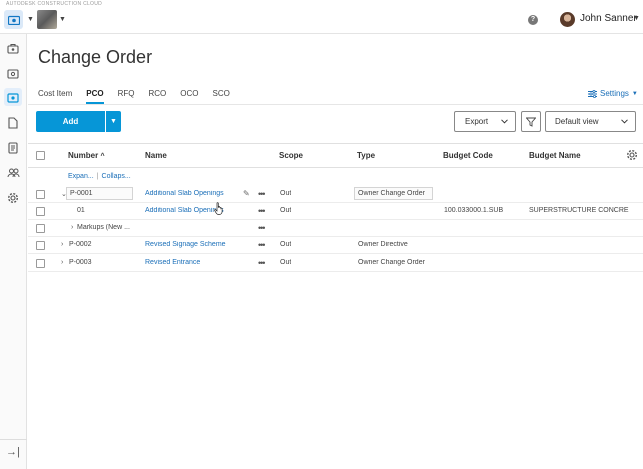  I want to click on left-rail, so click(13, 251).